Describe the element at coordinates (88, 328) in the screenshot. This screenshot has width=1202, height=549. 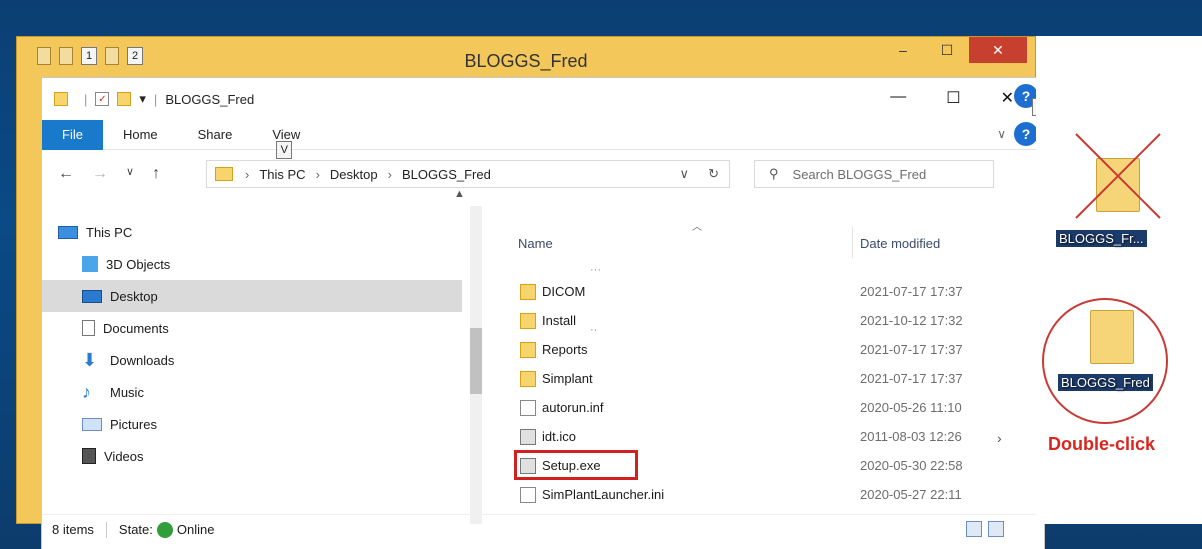
I see `document-icon` at that location.